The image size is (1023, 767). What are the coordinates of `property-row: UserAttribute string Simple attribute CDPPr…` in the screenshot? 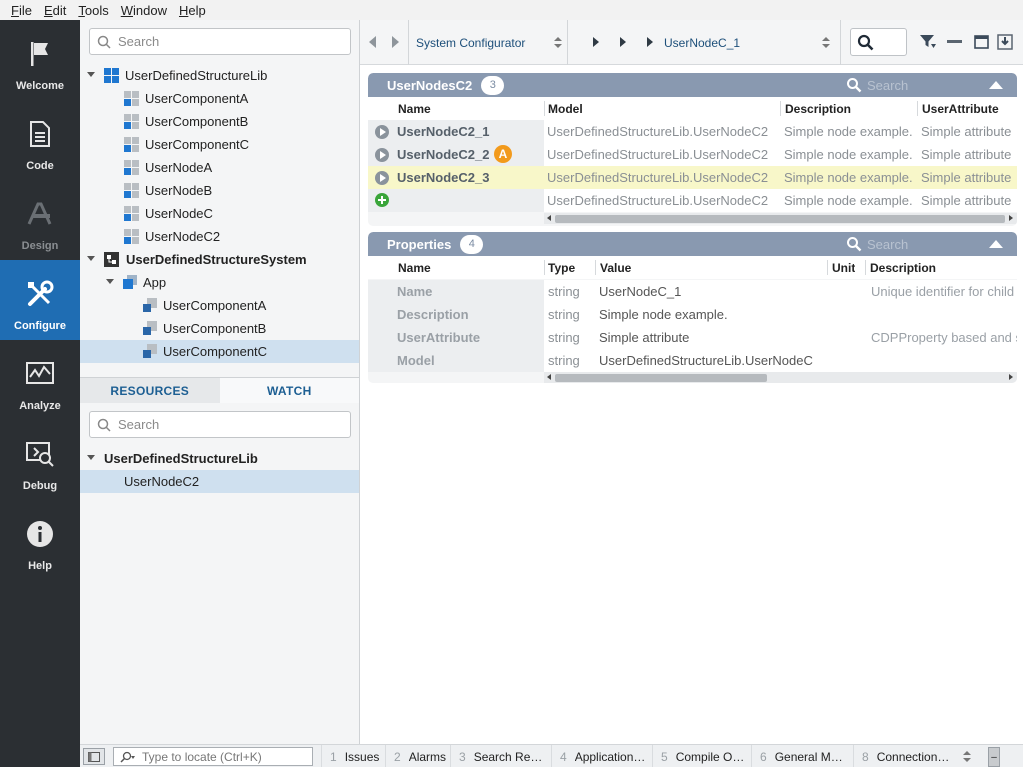 It's located at (692, 337).